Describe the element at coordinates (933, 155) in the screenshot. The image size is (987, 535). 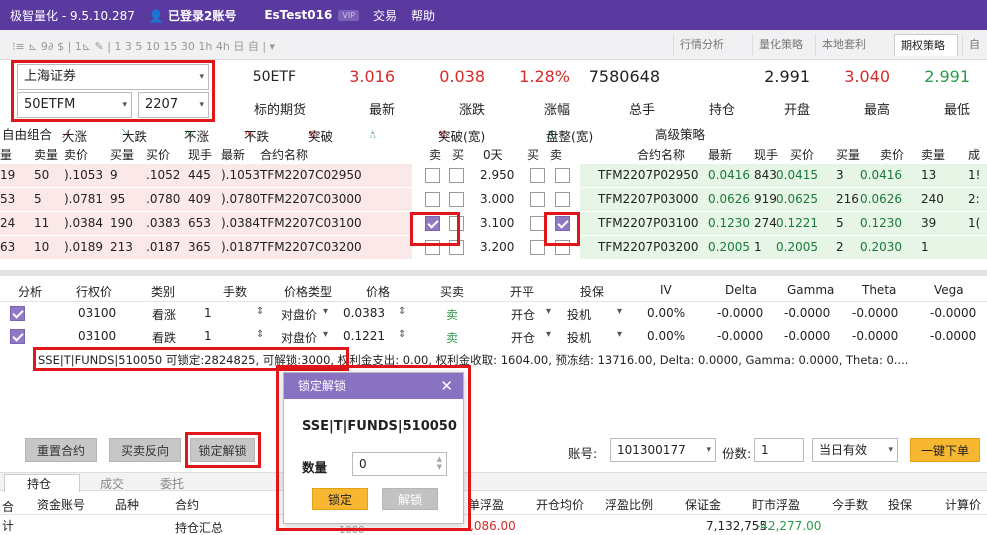
I see `col-header: 卖量` at that location.